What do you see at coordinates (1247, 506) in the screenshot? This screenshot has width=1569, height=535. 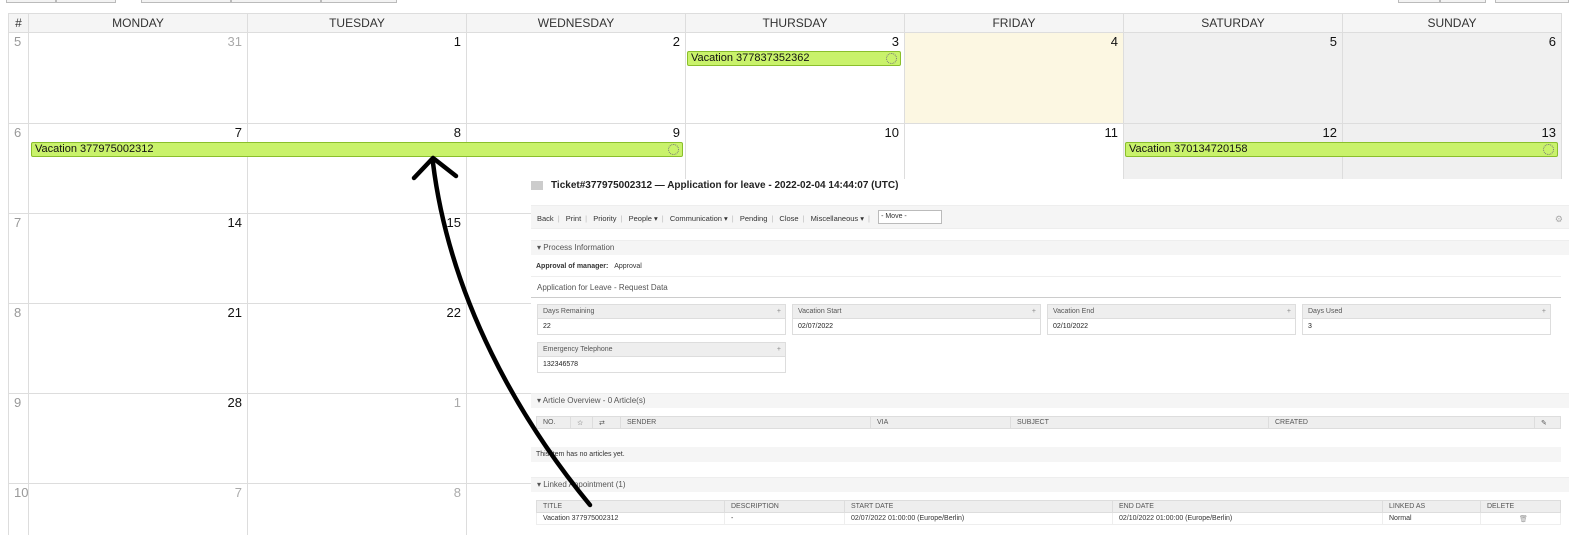 I see `col-end-date: END DATE` at bounding box center [1247, 506].